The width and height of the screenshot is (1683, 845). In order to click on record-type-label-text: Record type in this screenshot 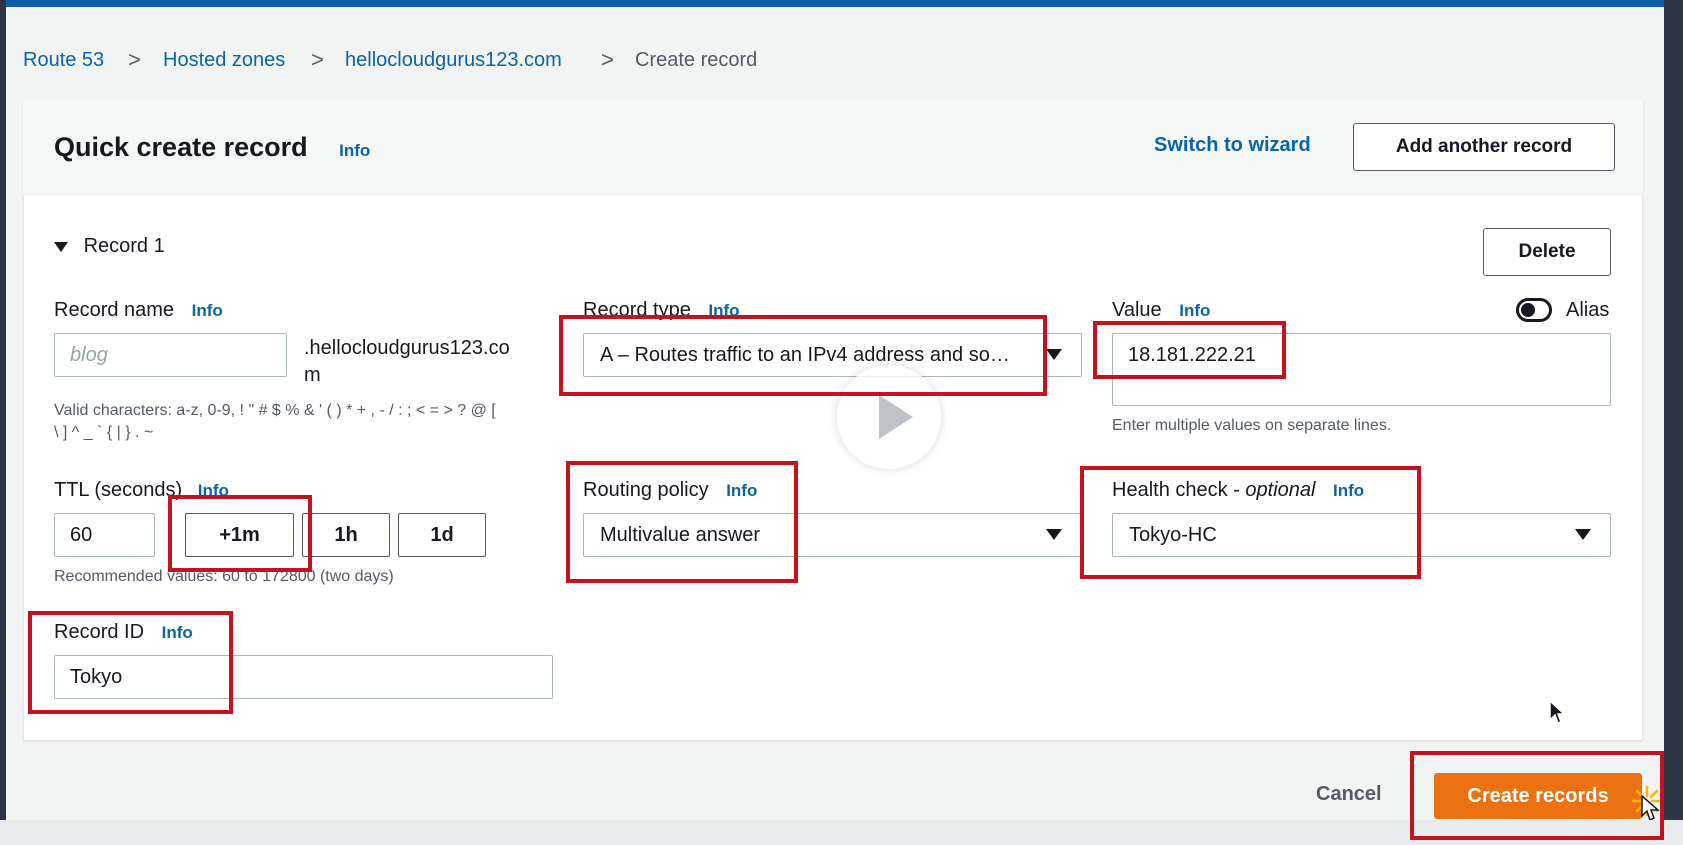, I will do `click(637, 310)`.